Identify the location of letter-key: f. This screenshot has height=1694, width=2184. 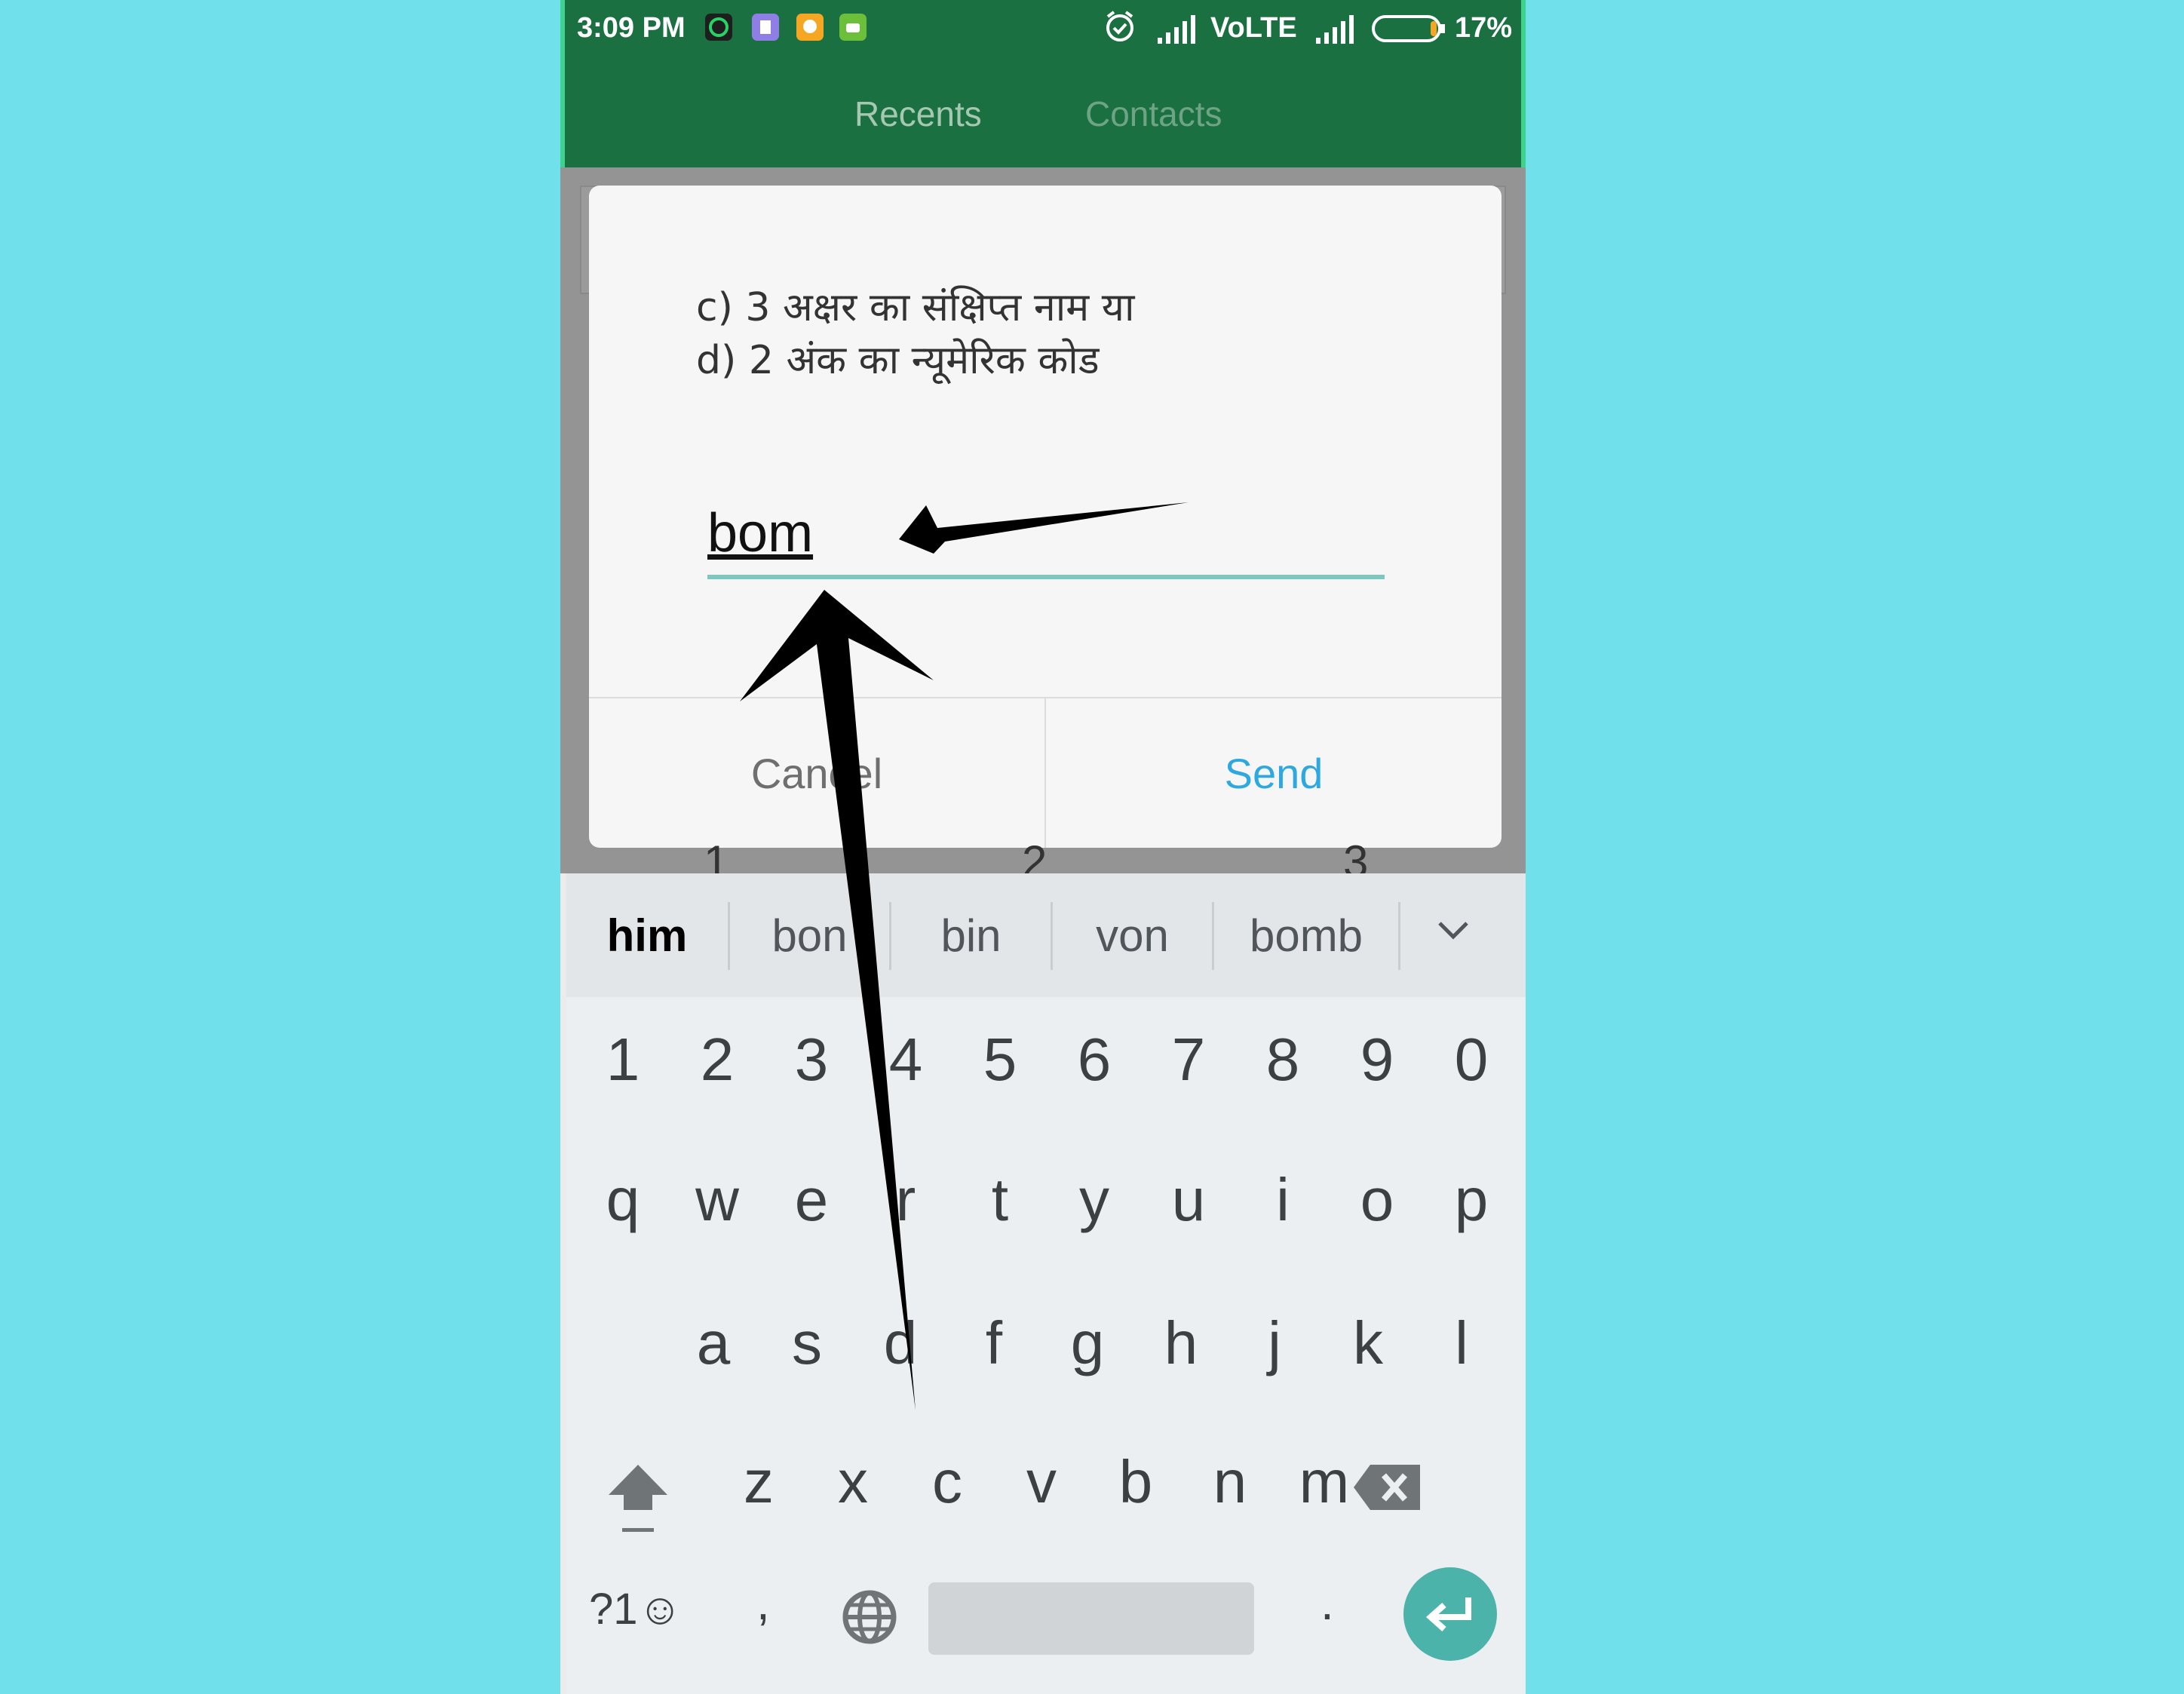
(993, 1344).